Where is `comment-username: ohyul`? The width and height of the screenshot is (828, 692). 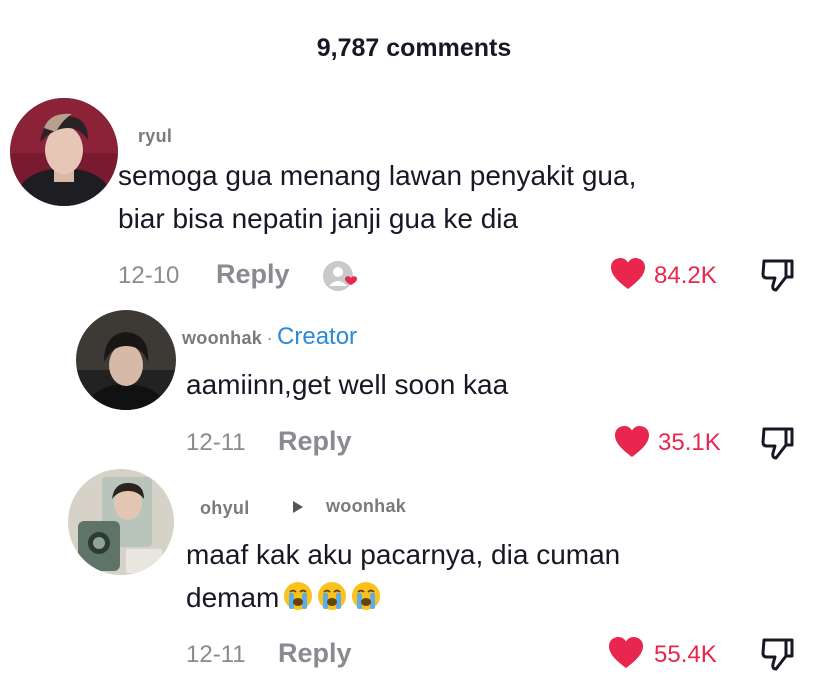 comment-username: ohyul is located at coordinates (225, 508).